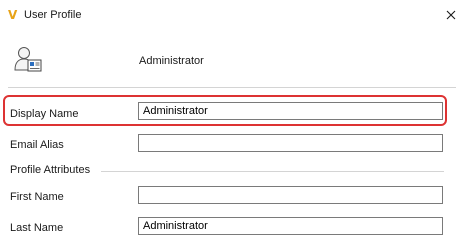  I want to click on last-name-label: Last Name, so click(37, 228).